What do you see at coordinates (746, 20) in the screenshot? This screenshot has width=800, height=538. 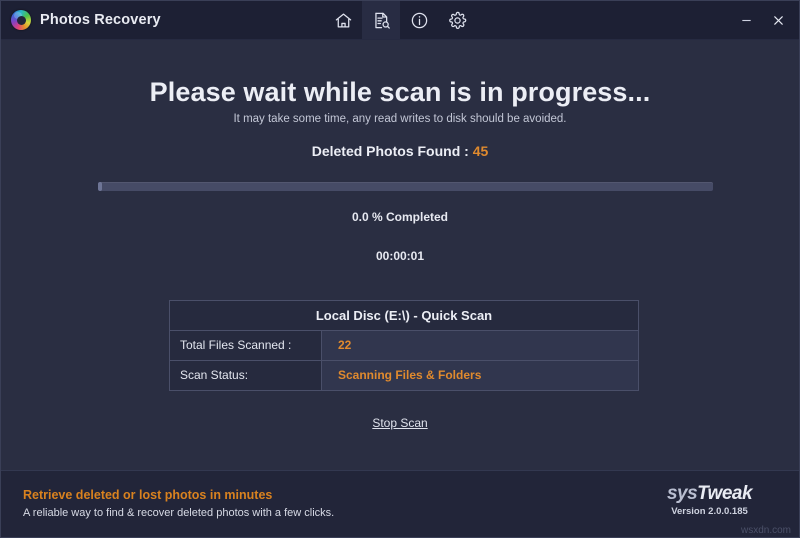 I see `minimize-button` at bounding box center [746, 20].